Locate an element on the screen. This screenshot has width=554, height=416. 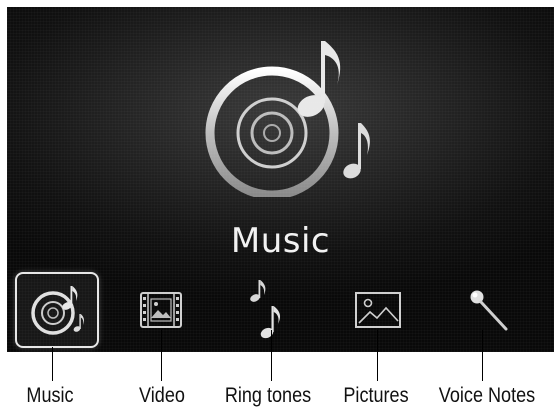
category-voice-notes is located at coordinates (489, 310).